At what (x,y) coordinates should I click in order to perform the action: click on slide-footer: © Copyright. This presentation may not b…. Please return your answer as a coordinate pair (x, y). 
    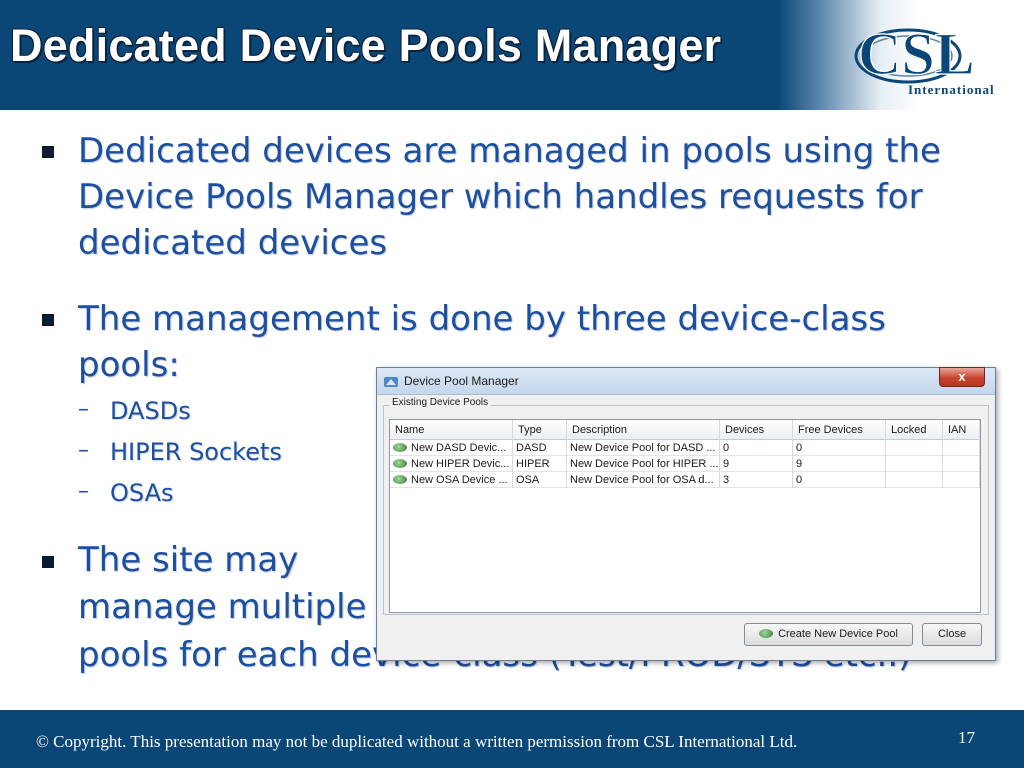
    Looking at the image, I should click on (512, 739).